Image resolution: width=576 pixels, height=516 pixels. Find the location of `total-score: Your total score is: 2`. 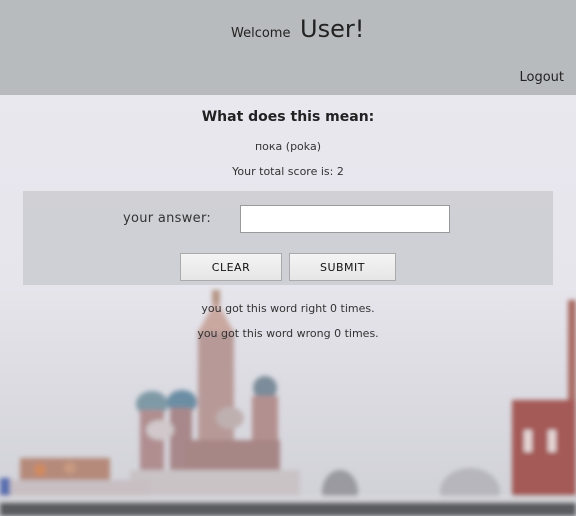

total-score: Your total score is: 2 is located at coordinates (288, 171).